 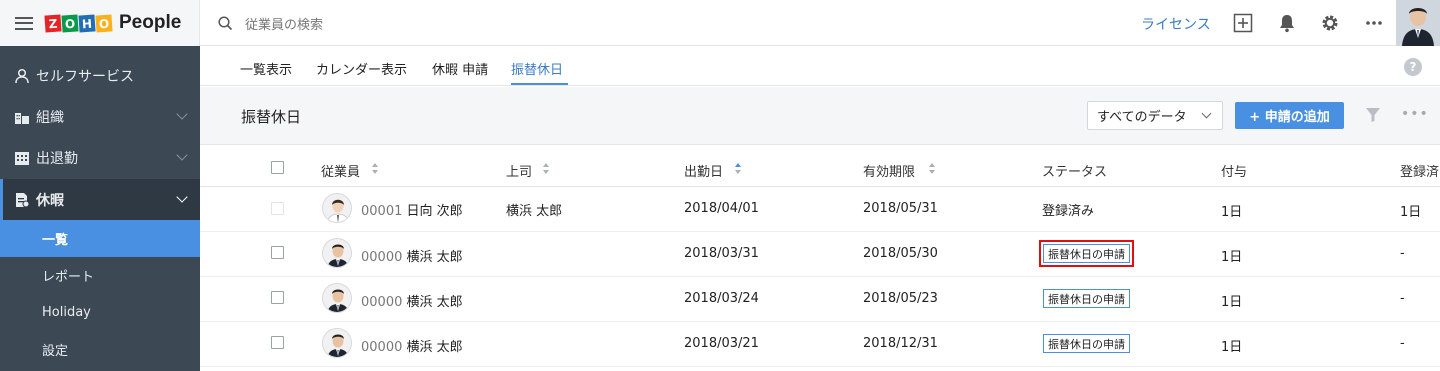 I want to click on license-link: ライセンス, so click(x=1176, y=24).